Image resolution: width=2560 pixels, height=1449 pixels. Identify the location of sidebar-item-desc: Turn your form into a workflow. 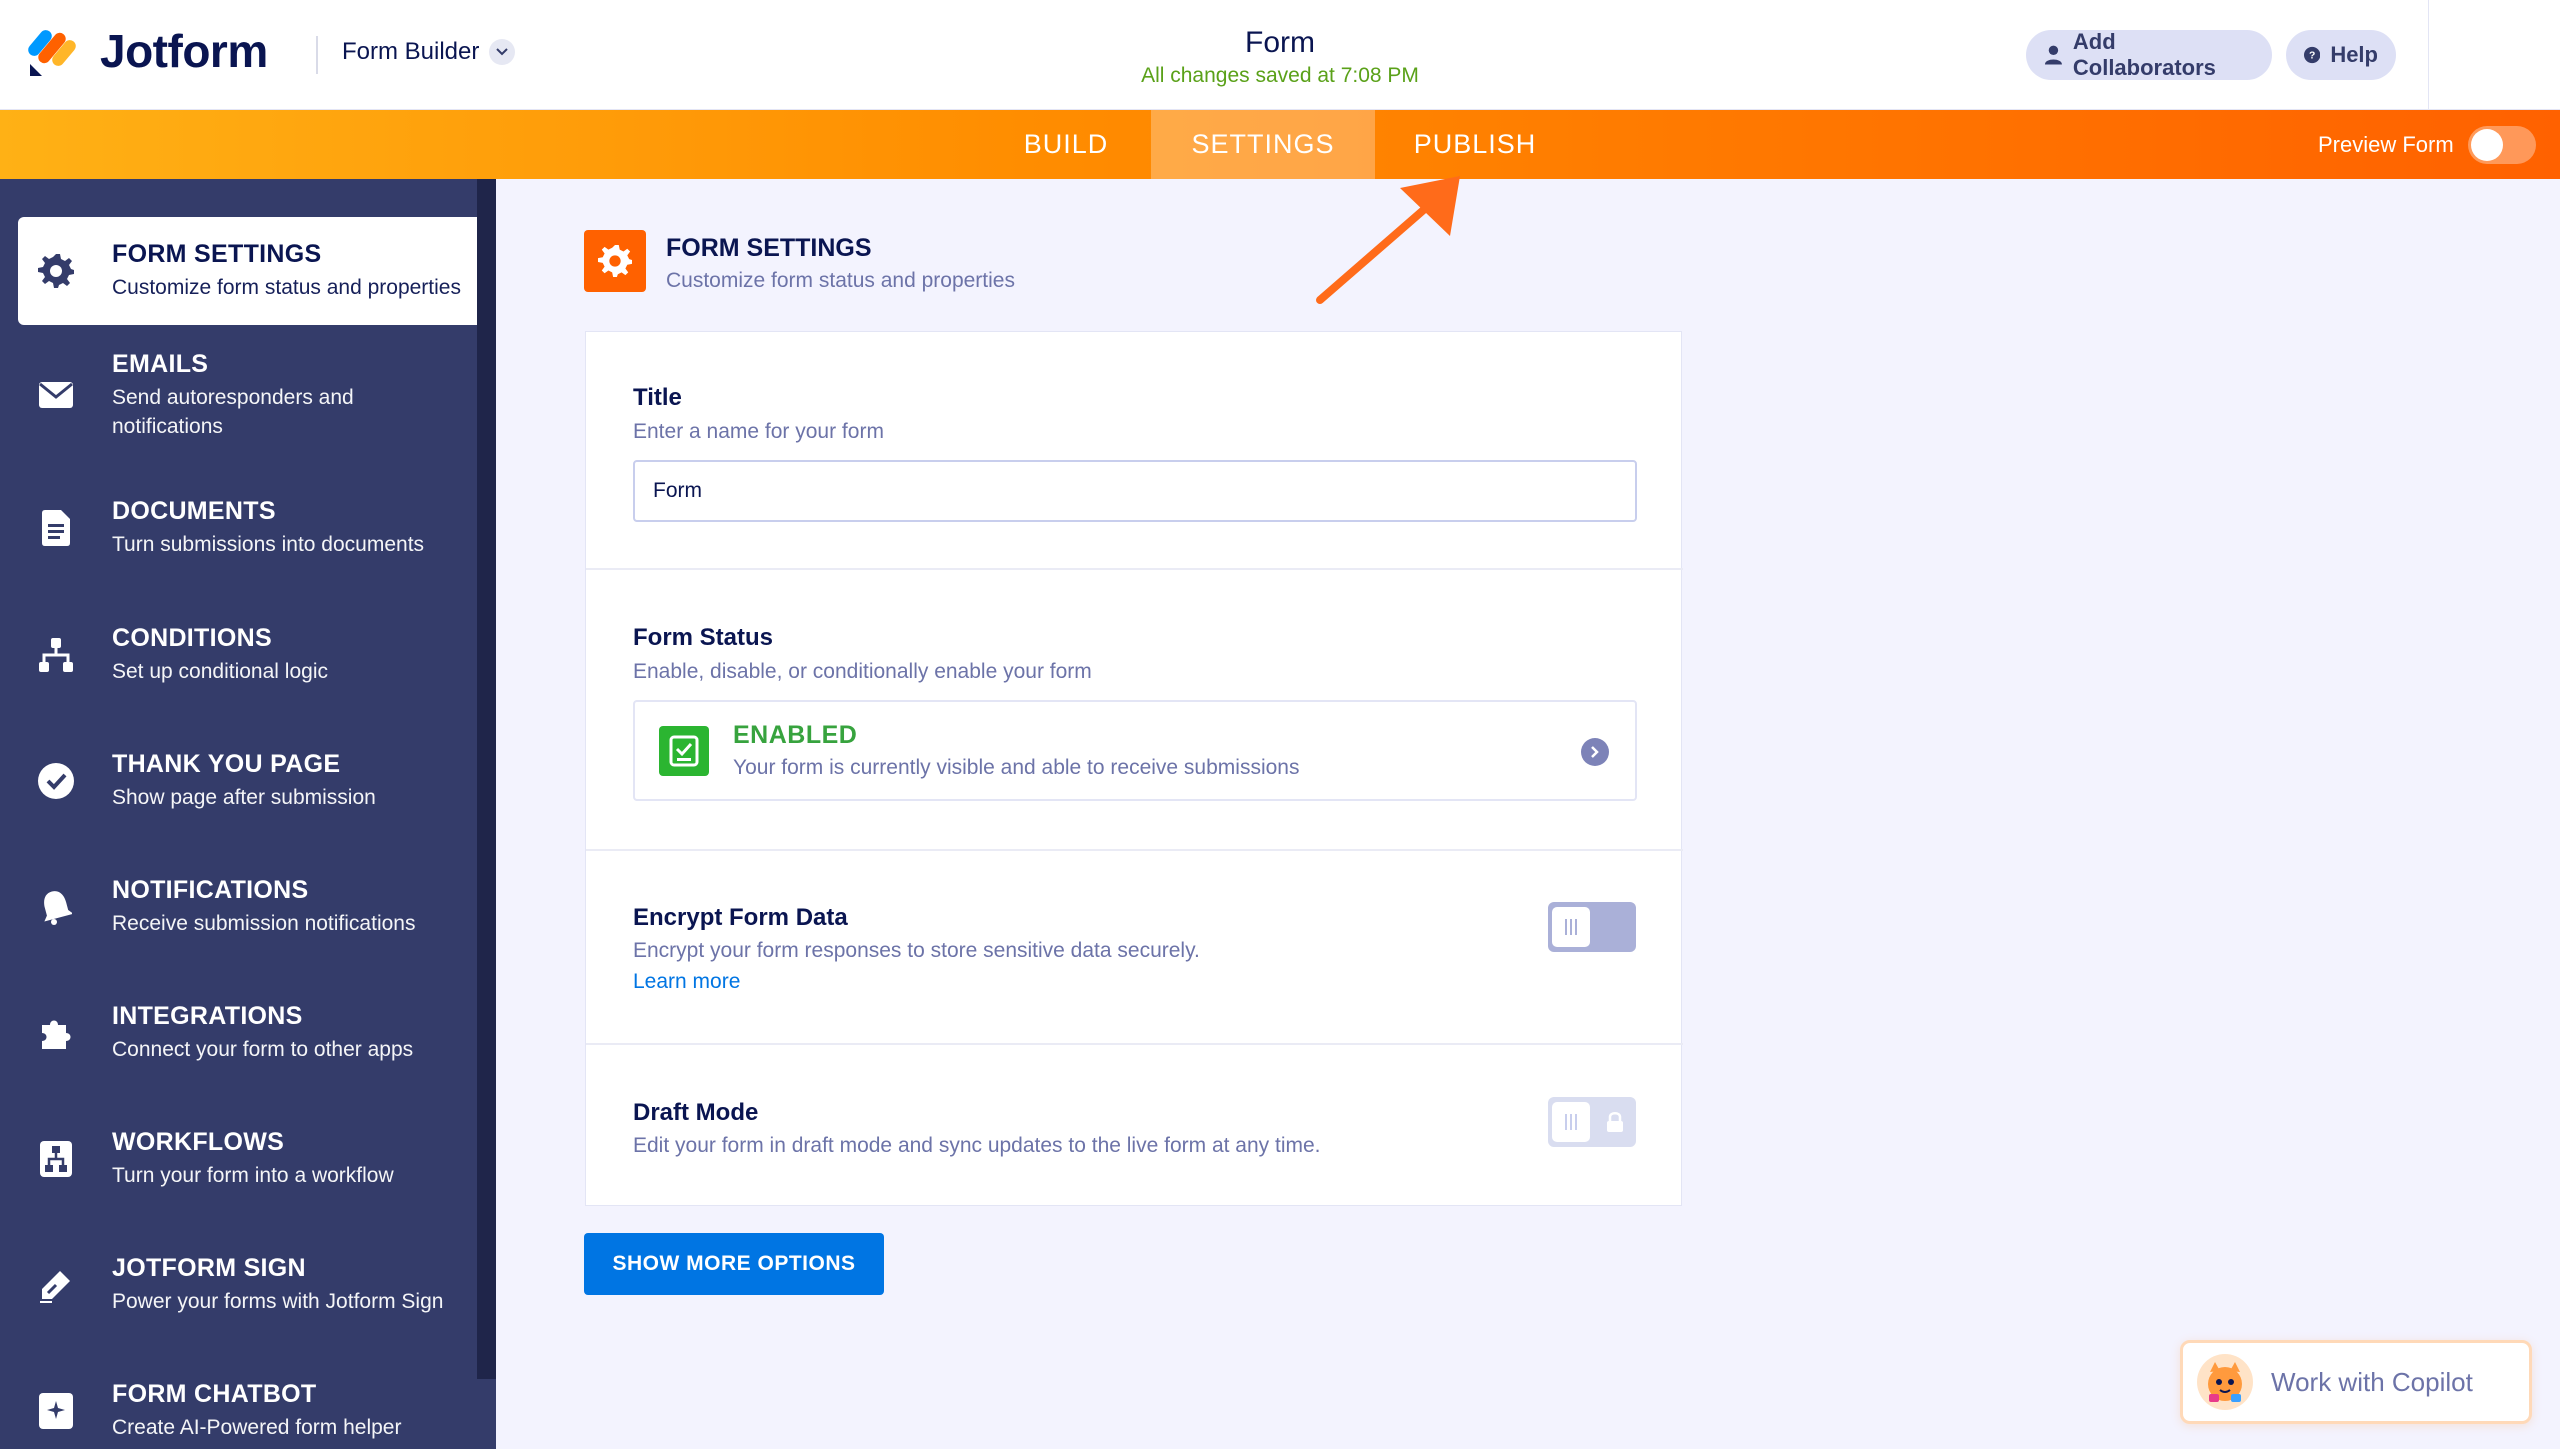
(253, 1175).